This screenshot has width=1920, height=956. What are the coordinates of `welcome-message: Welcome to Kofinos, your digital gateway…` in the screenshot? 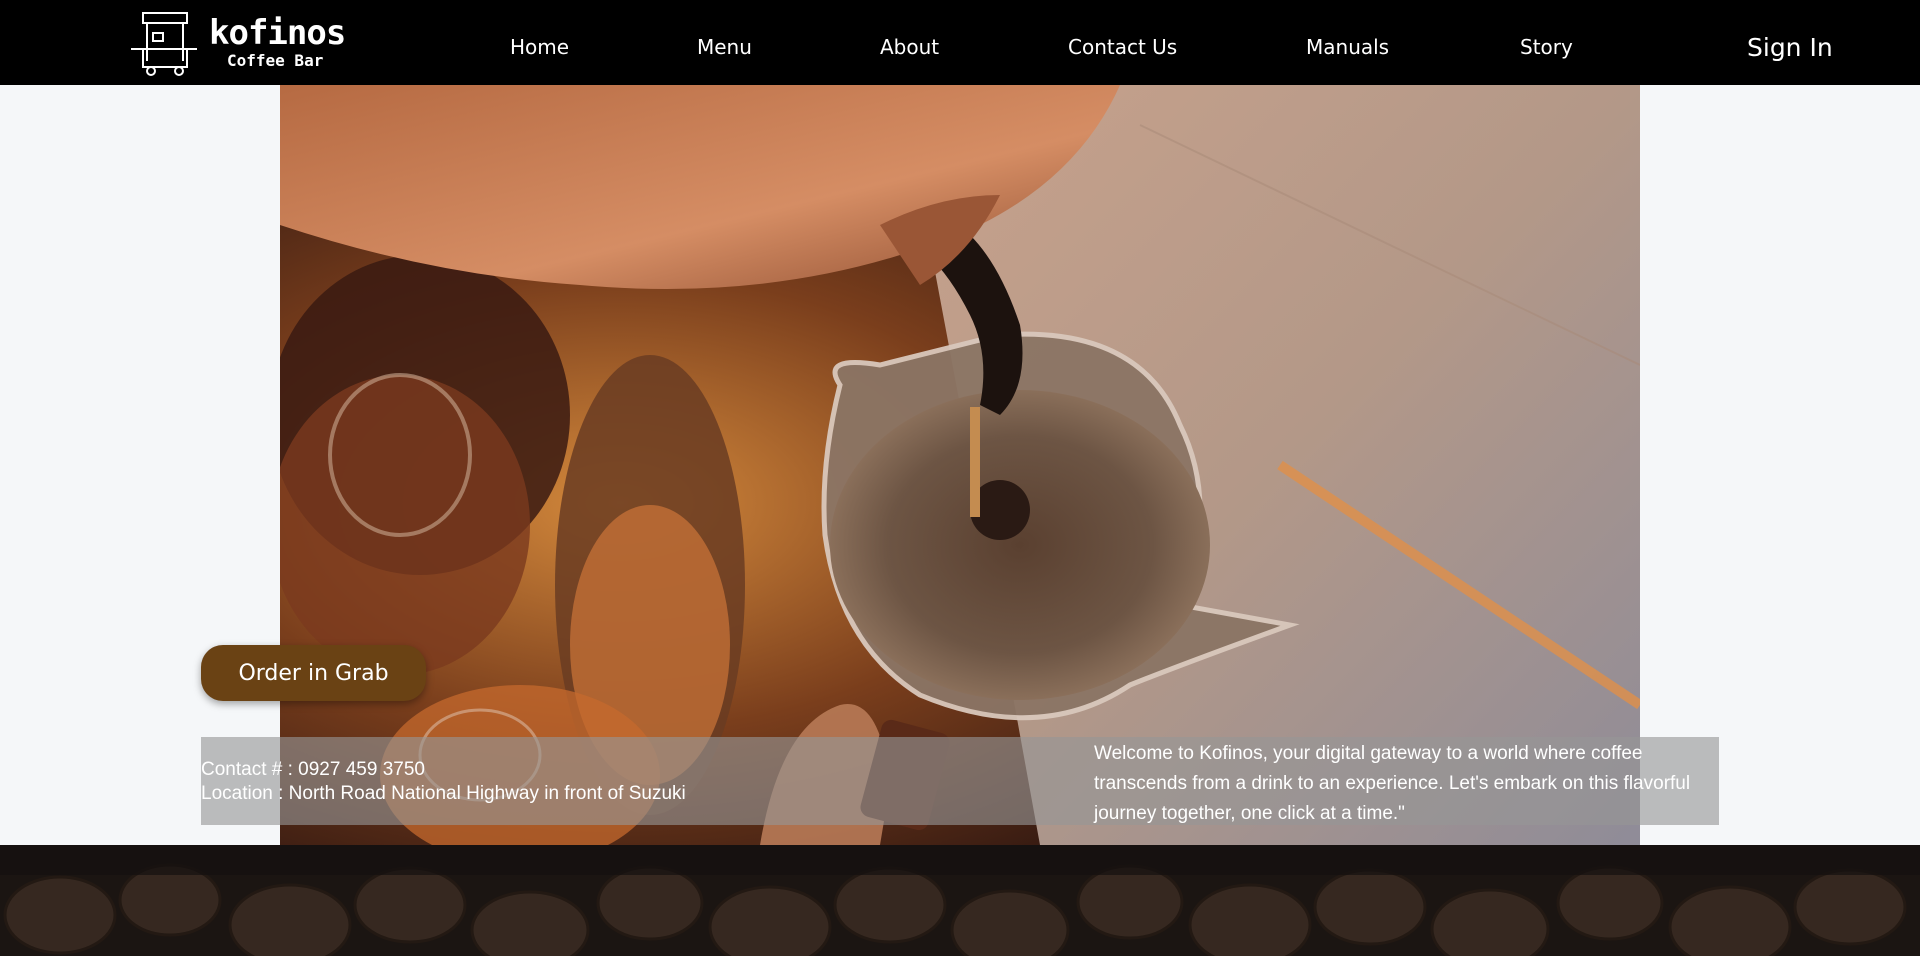 It's located at (1392, 783).